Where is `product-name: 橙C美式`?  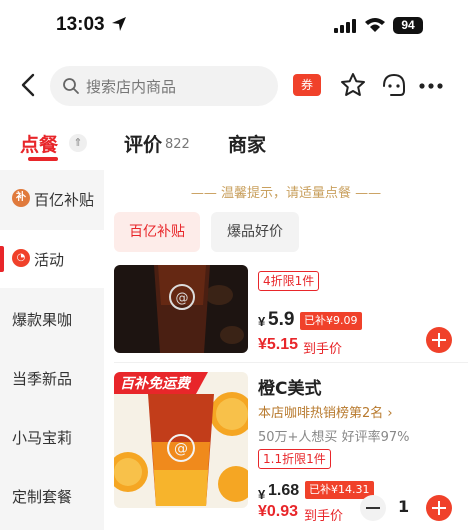
product-name: 橙C美式 is located at coordinates (289, 386).